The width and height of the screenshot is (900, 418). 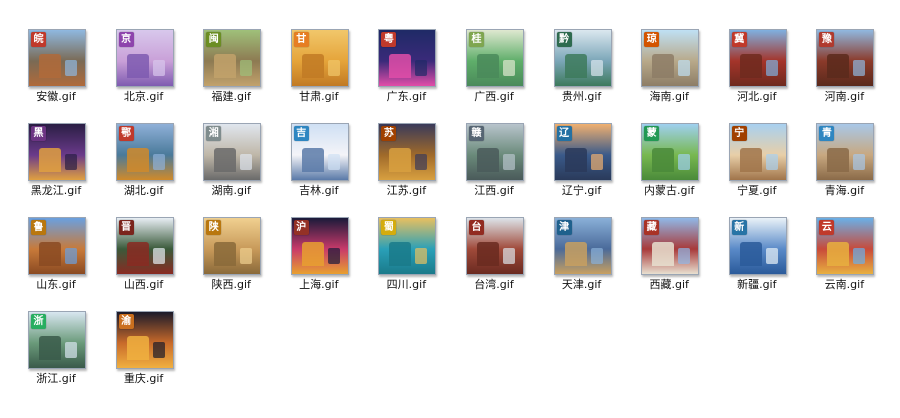 I want to click on file-item: 蜀四川.gif, so click(x=406, y=259).